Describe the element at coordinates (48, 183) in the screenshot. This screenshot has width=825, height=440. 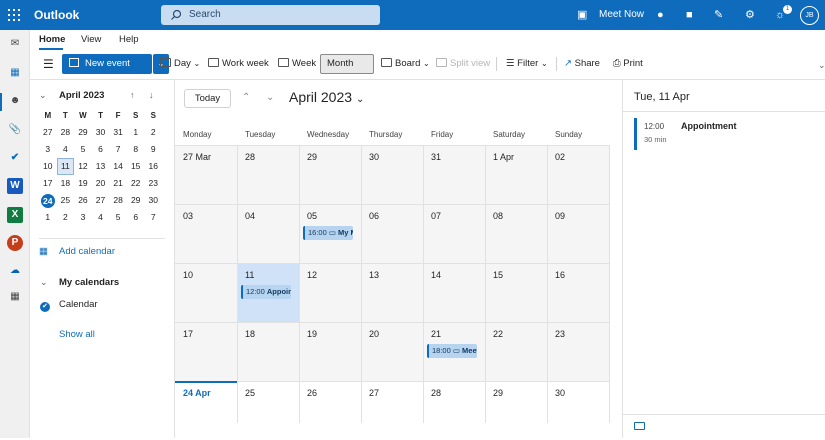
I see `mini-calendar-day: 17` at that location.